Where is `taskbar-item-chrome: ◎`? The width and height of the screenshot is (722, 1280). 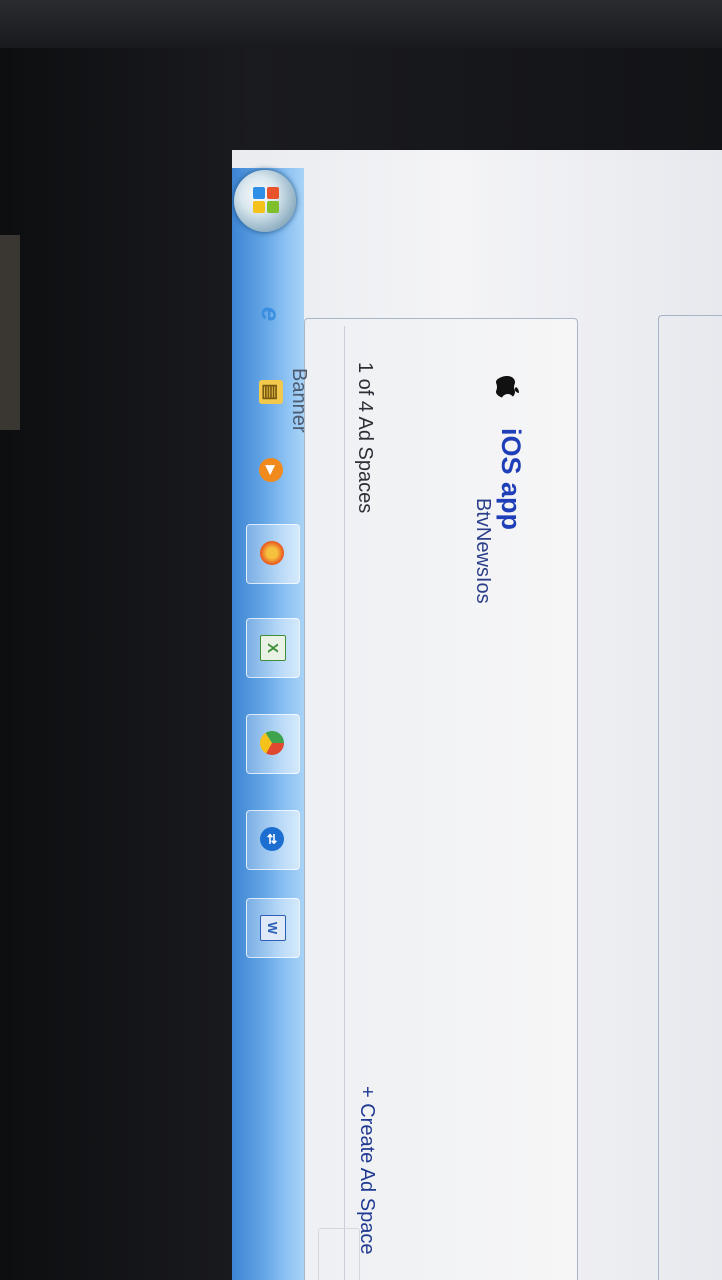 taskbar-item-chrome: ◎ is located at coordinates (273, 744).